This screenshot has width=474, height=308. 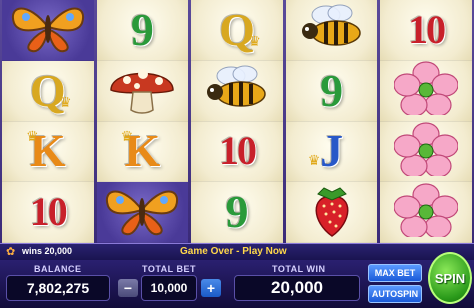 I want to click on butterfly-icon: ✿, so click(x=11, y=252).